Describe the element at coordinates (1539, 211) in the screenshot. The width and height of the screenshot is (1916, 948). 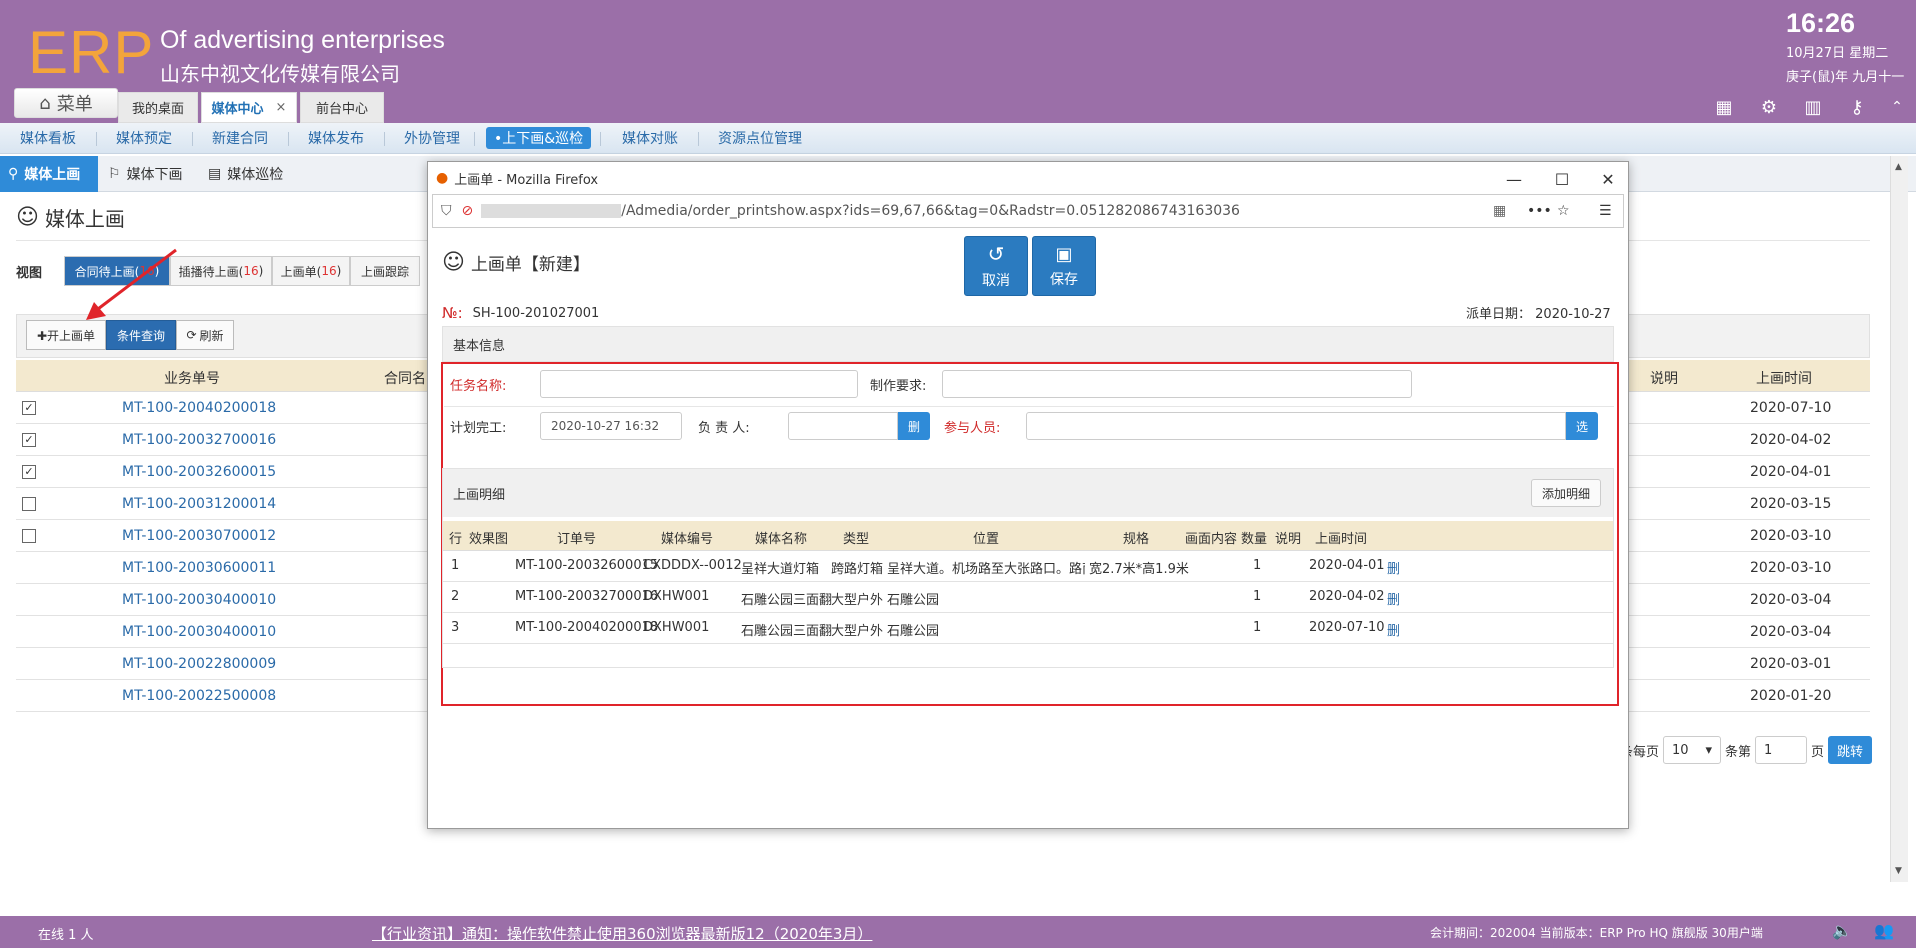
I see `more-icon: •••` at that location.